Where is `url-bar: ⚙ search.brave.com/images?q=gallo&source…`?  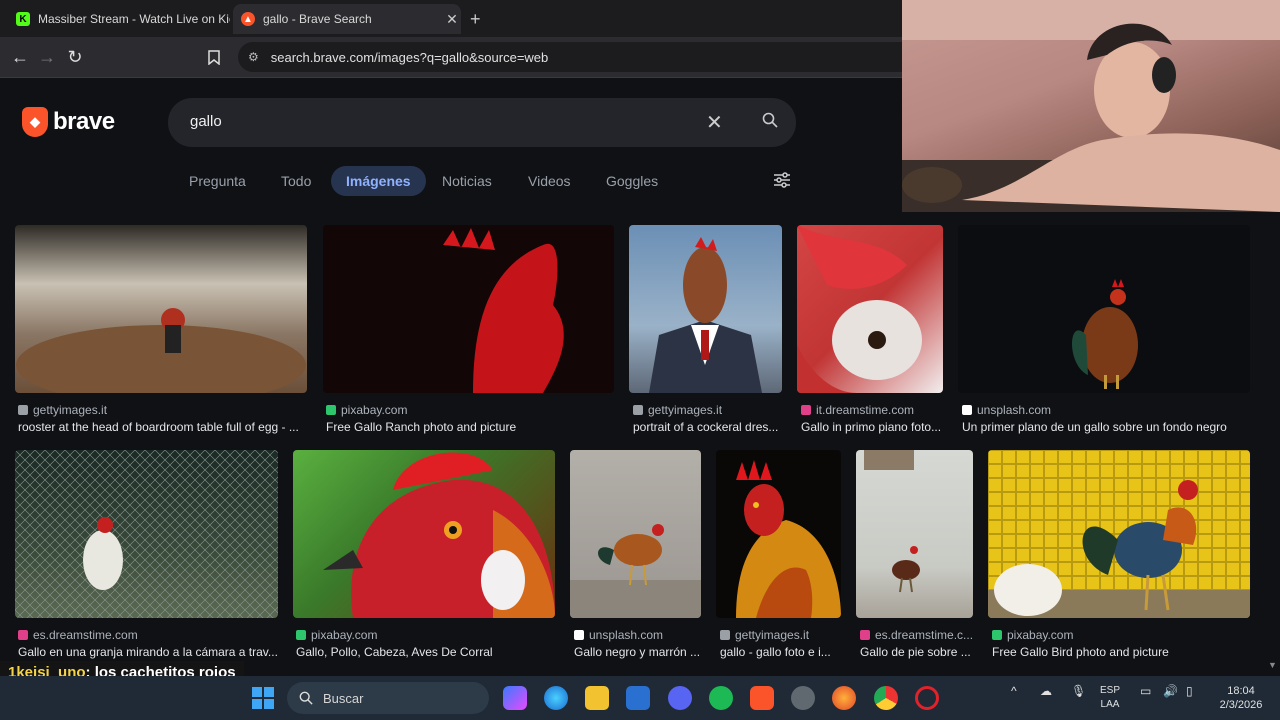 url-bar: ⚙ search.brave.com/images?q=gallo&source… is located at coordinates (570, 57).